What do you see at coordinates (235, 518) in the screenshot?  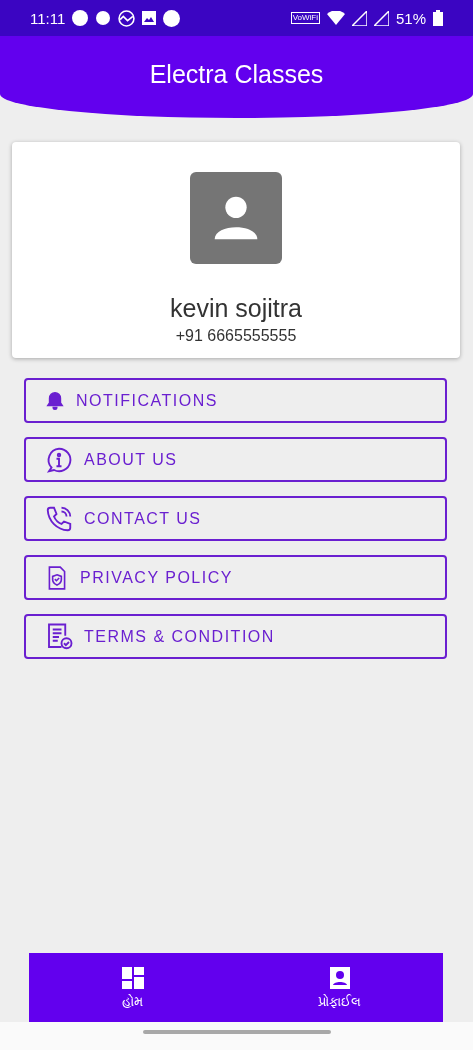 I see `menu-button: CONTACT US` at bounding box center [235, 518].